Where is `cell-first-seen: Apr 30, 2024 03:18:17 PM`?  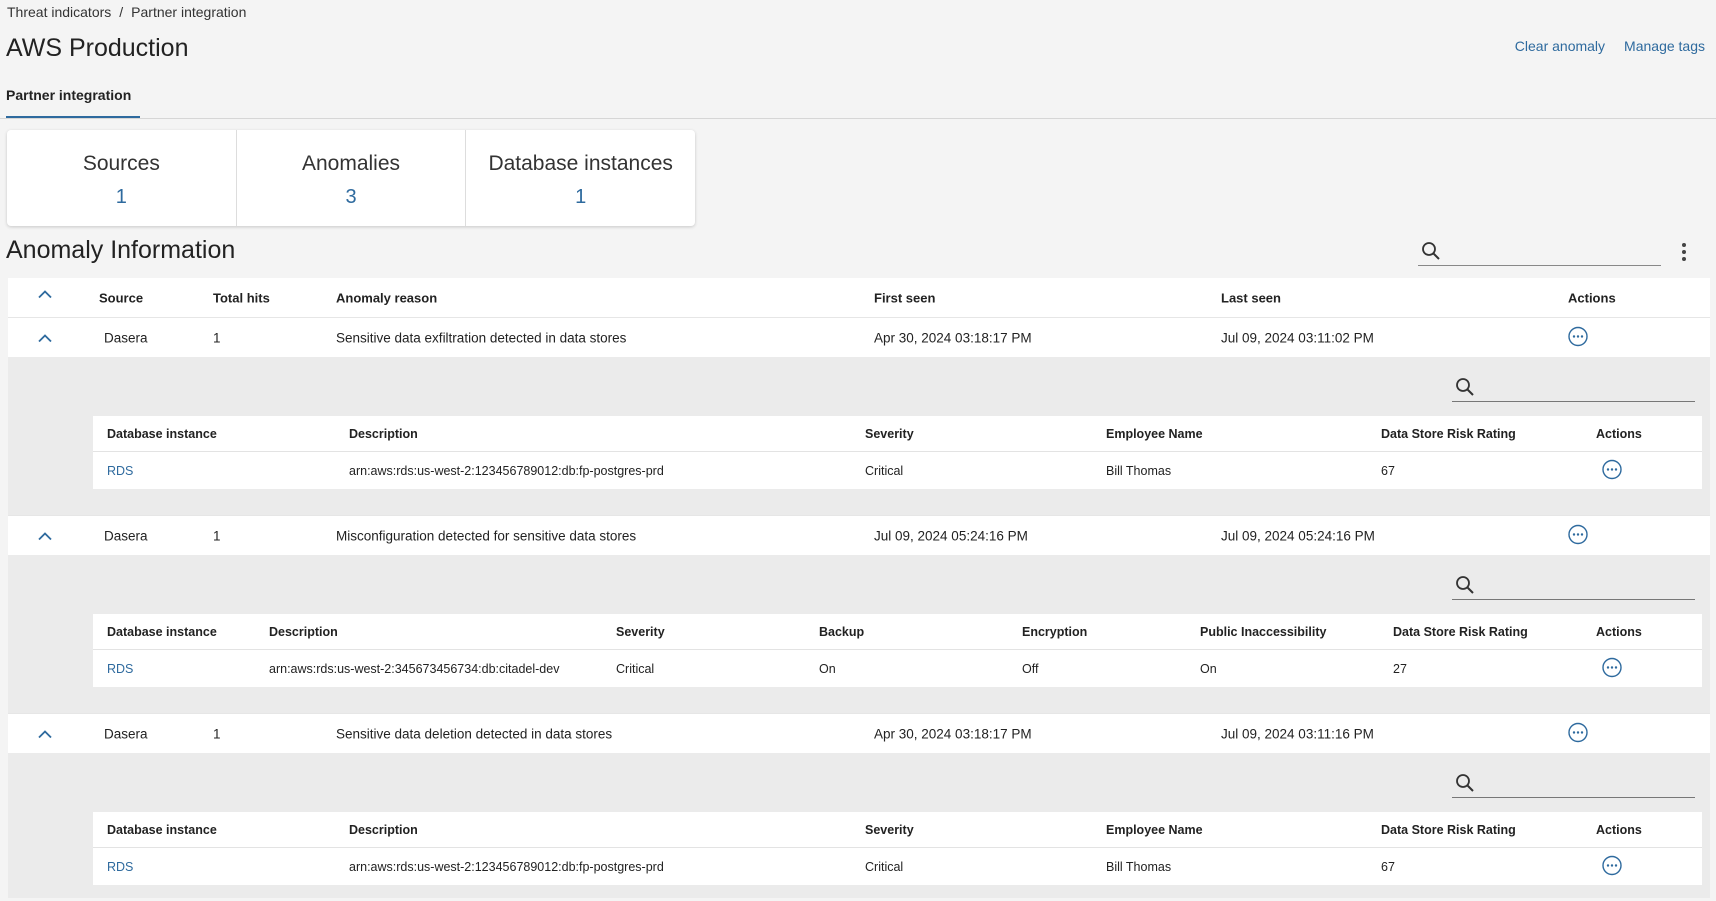 cell-first-seen: Apr 30, 2024 03:18:17 PM is located at coordinates (953, 337).